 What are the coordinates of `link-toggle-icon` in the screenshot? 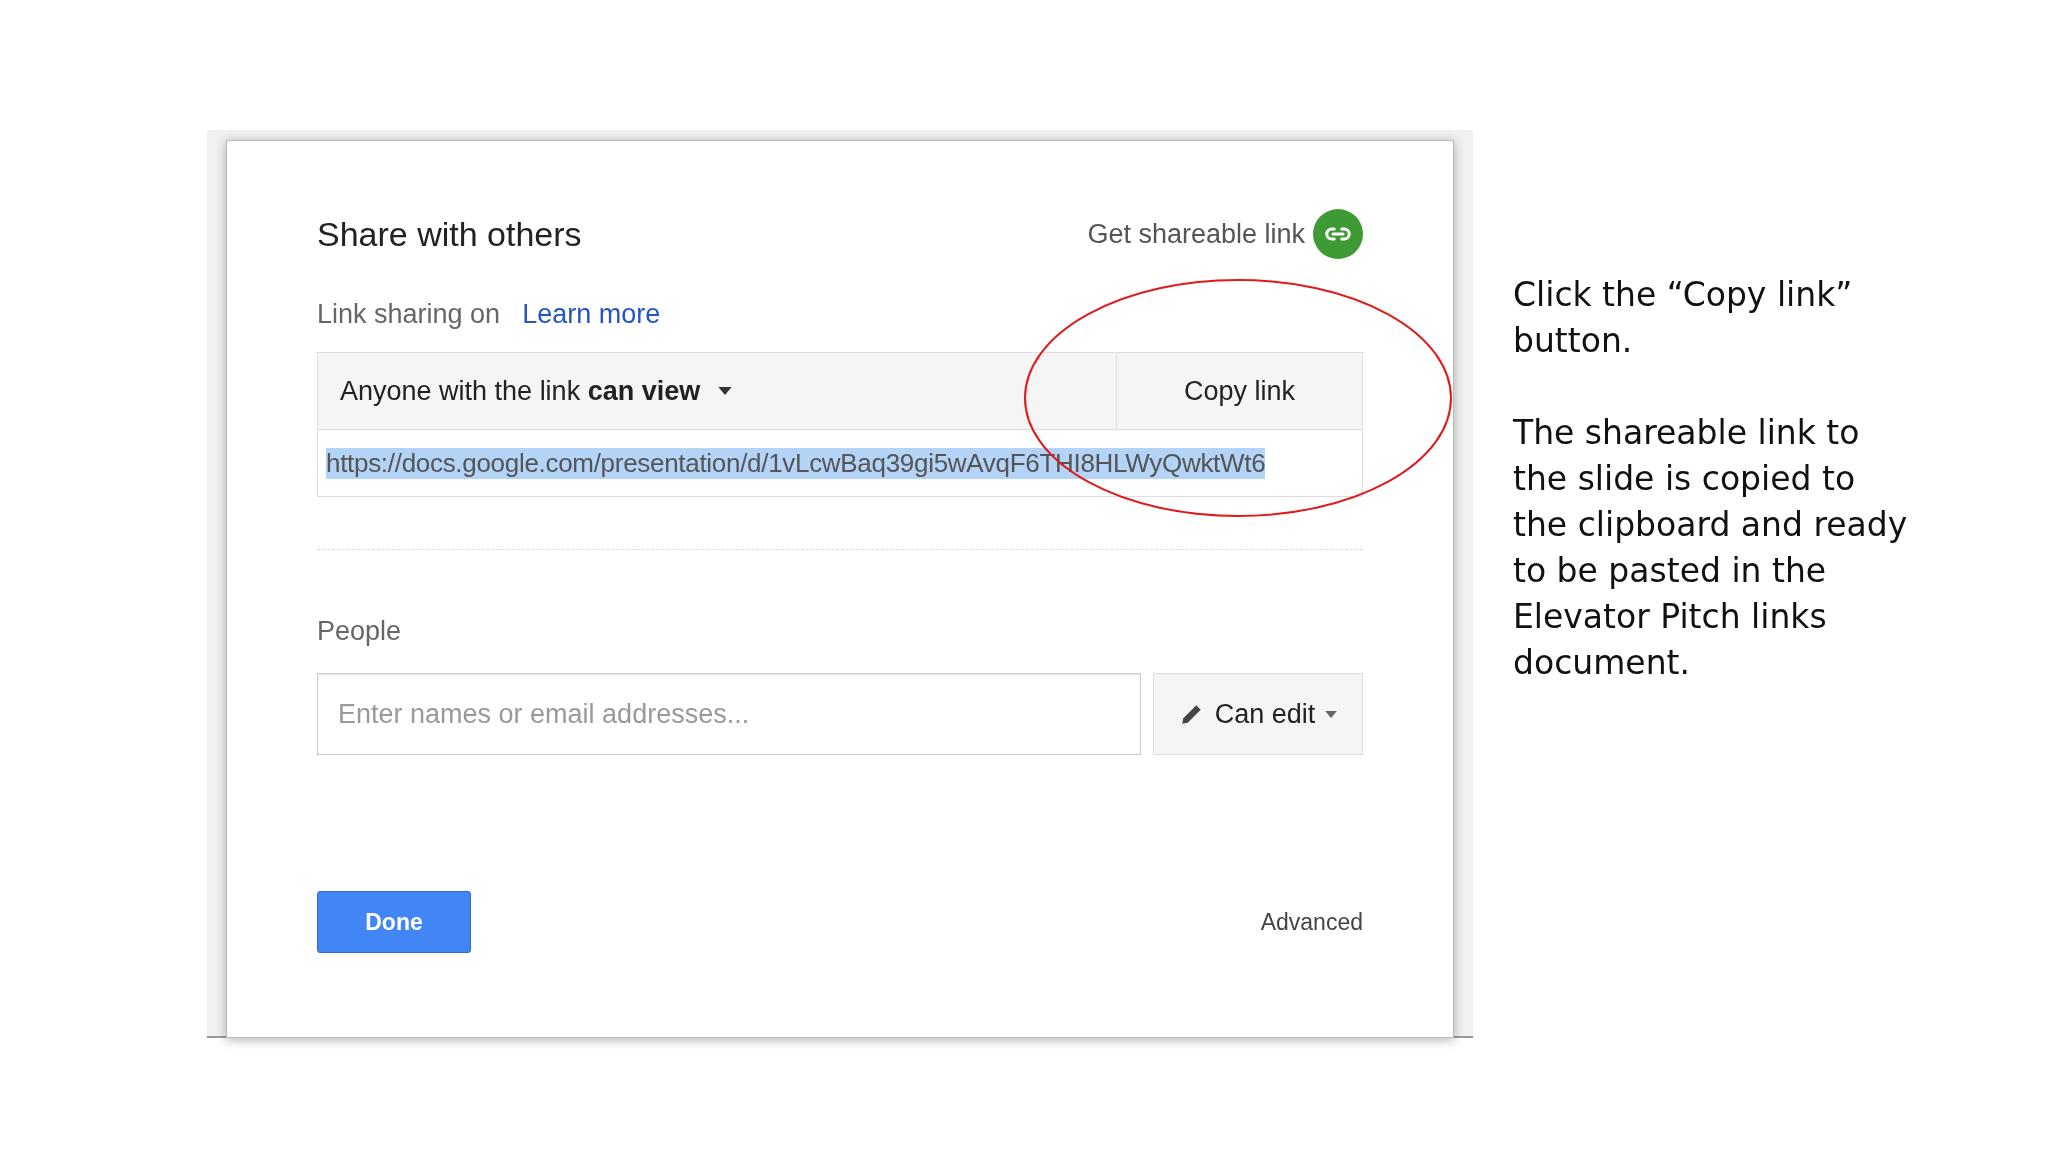 It's located at (1338, 234).